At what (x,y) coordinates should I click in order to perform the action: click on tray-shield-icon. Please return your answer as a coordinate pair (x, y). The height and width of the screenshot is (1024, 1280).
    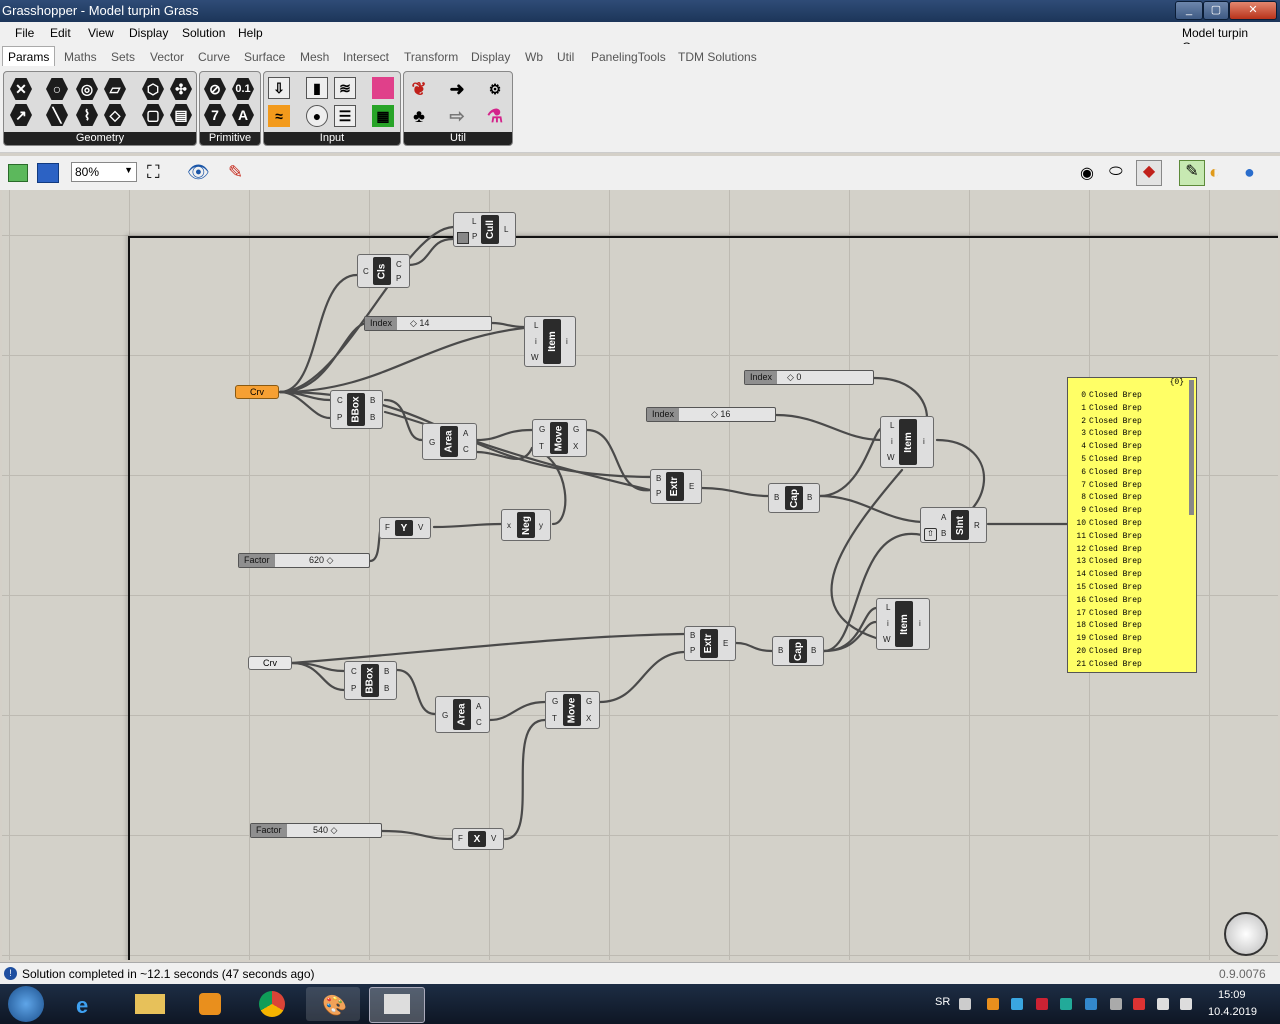
    Looking at the image, I should click on (1042, 1004).